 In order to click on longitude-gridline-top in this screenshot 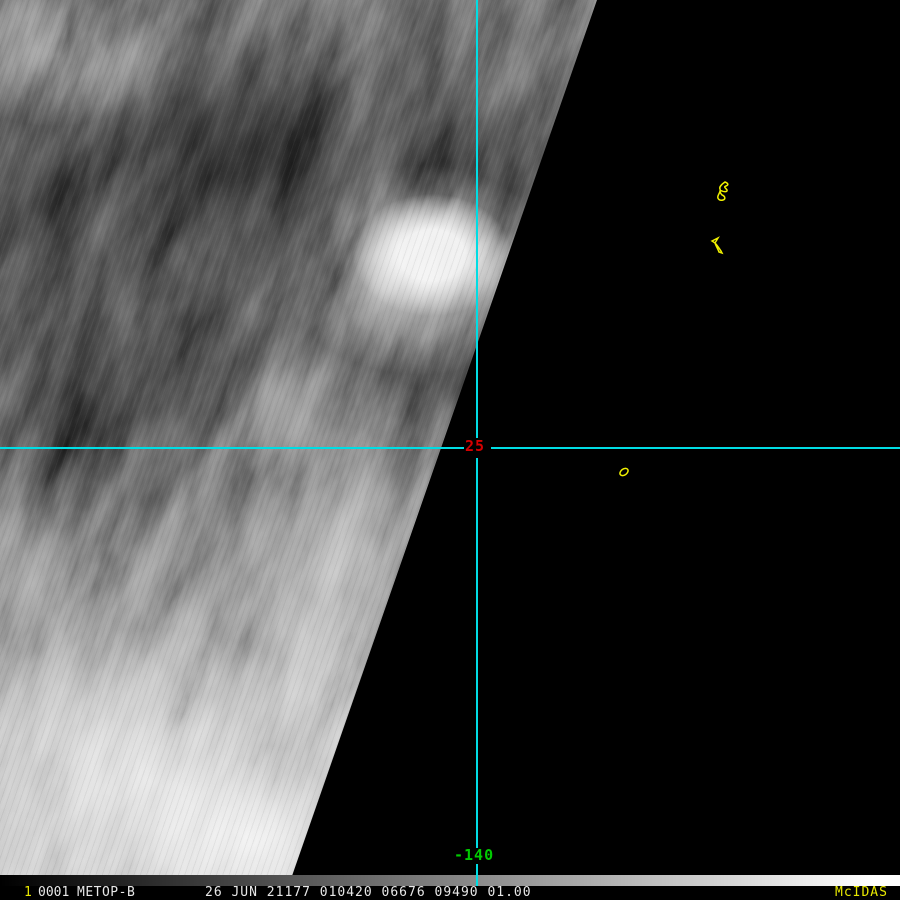, I will do `click(477, 219)`.